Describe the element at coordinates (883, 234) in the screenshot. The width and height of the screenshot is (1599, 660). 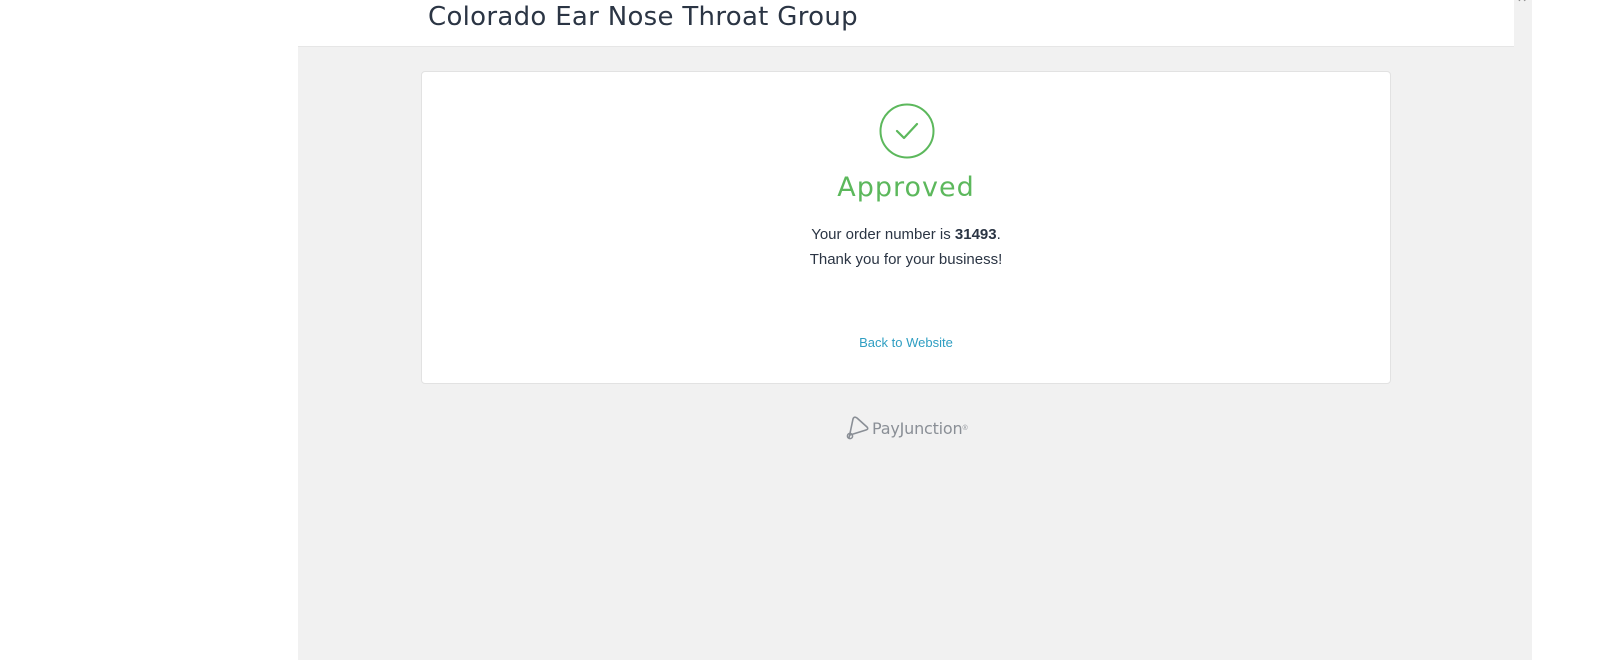
I see `order-prefix: Your order number is` at that location.